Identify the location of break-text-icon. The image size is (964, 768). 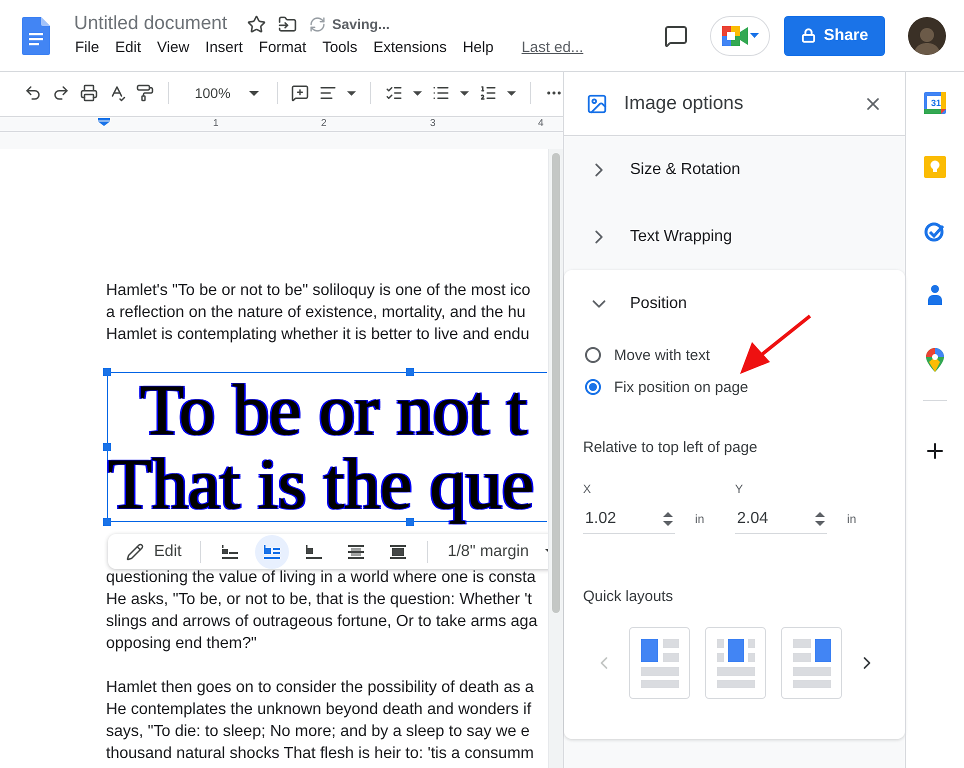
(314, 552).